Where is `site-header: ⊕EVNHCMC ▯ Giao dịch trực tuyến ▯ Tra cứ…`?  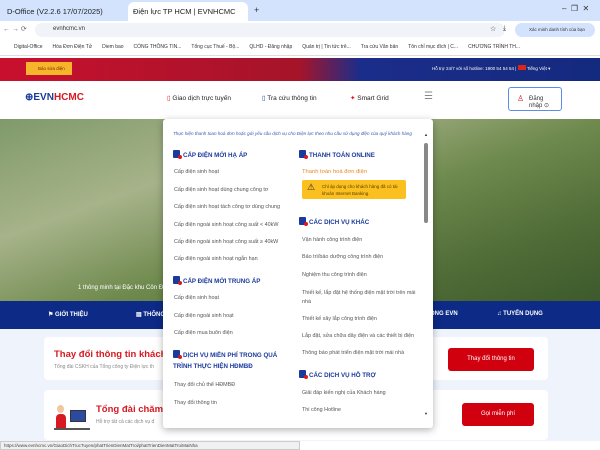
site-header: ⊕EVNHCMC ▯ Giao dịch trực tuyến ▯ Tra cứ… is located at coordinates (300, 100).